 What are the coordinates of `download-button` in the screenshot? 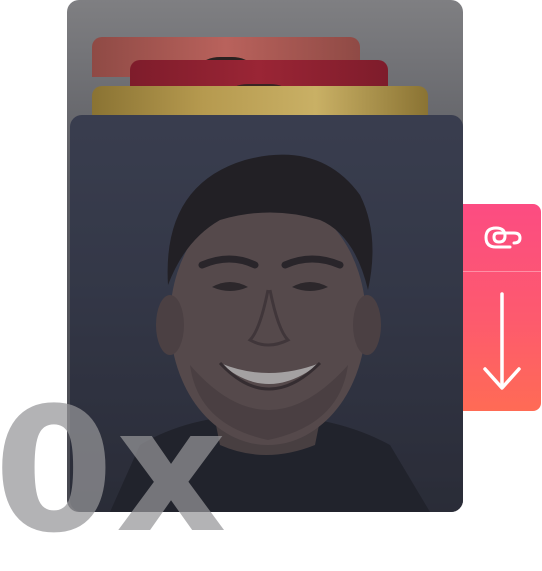 It's located at (502, 341).